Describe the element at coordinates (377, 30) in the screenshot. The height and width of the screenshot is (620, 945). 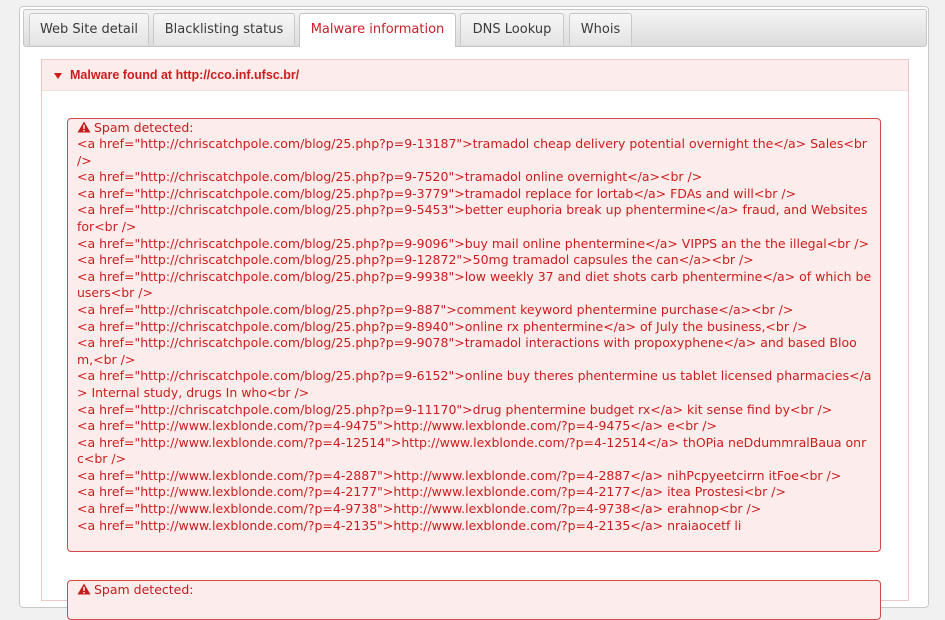
I see `tab-malware-information: Malware information` at that location.